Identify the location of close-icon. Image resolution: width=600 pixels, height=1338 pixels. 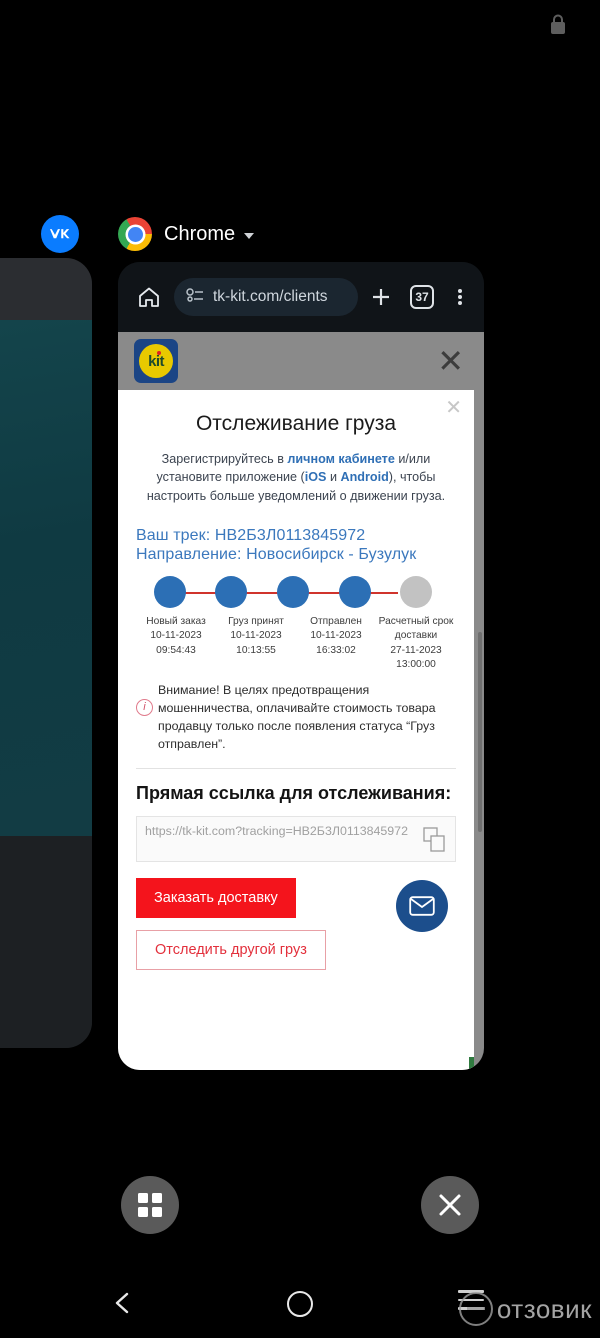
(450, 1205).